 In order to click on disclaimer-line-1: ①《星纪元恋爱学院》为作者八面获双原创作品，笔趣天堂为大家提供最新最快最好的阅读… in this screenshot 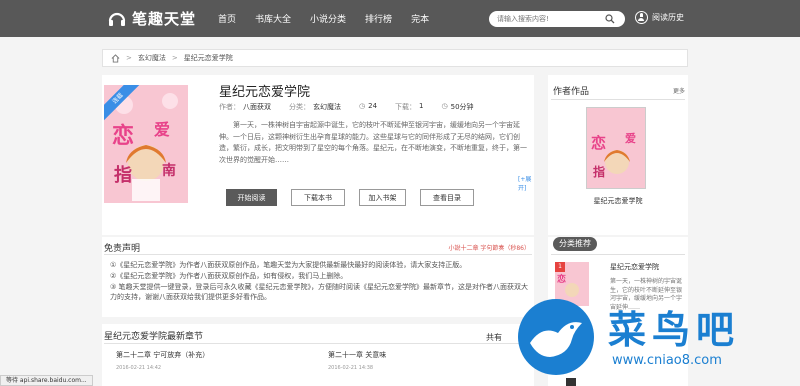, I will do `click(288, 265)`.